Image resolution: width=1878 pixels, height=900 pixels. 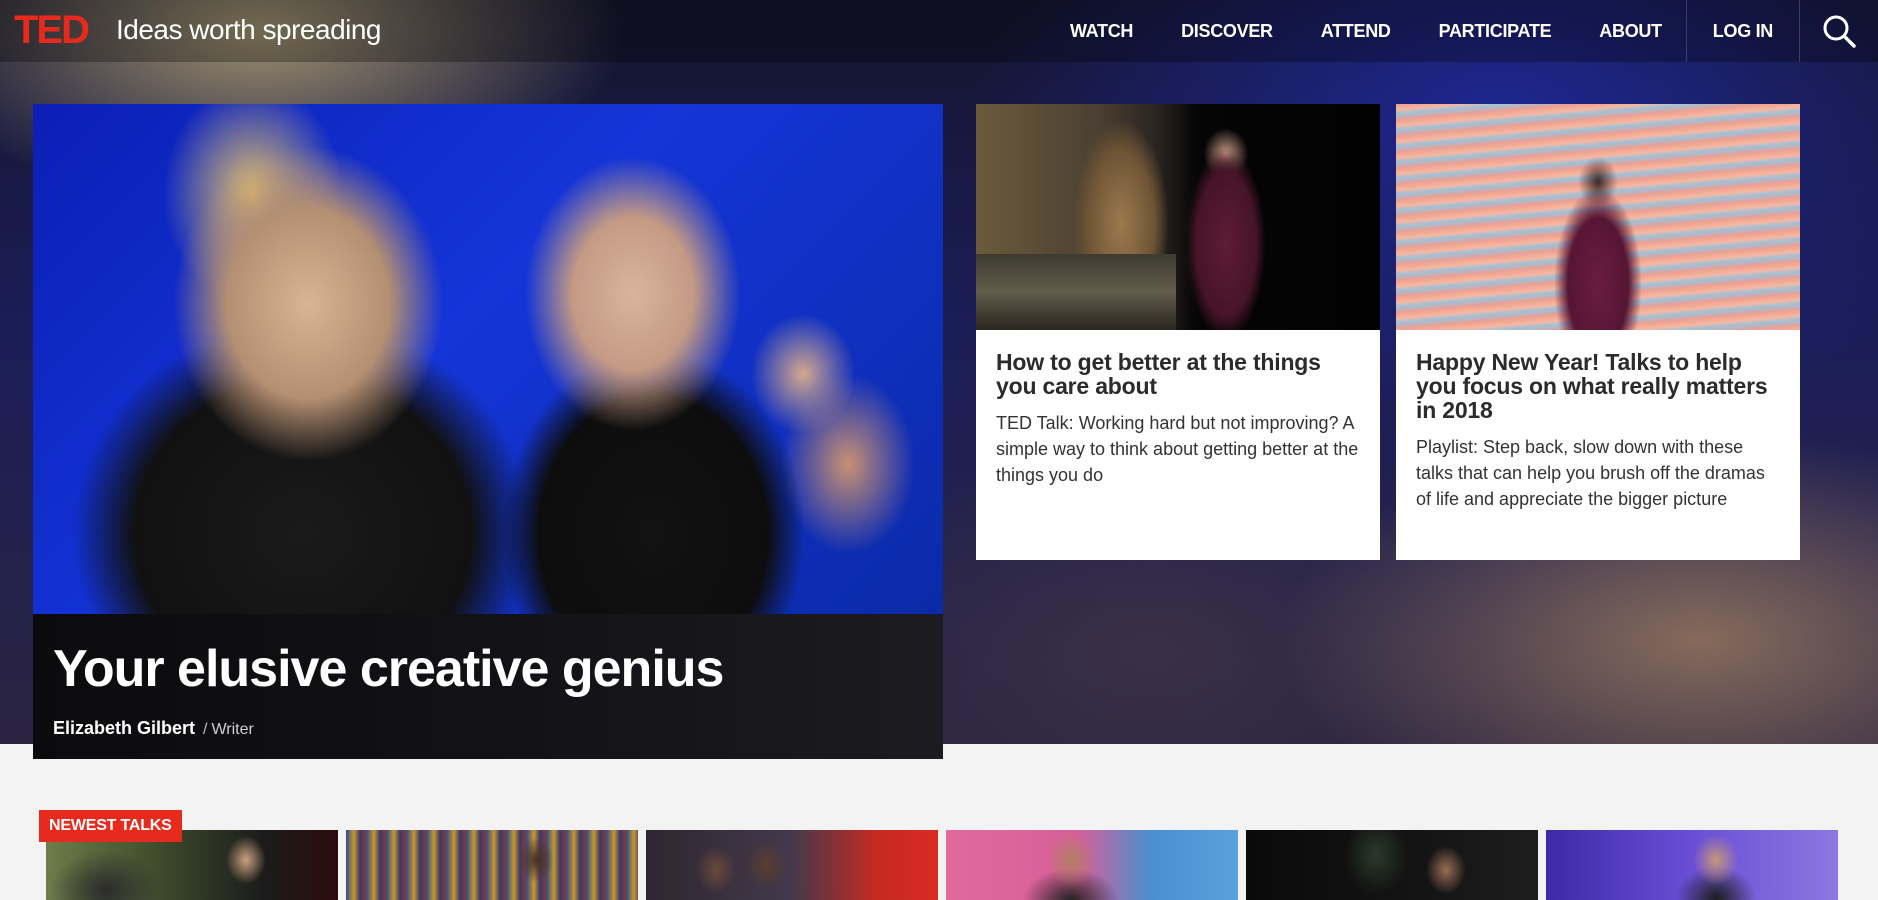 I want to click on nav-watch: WATCH, so click(x=1101, y=31).